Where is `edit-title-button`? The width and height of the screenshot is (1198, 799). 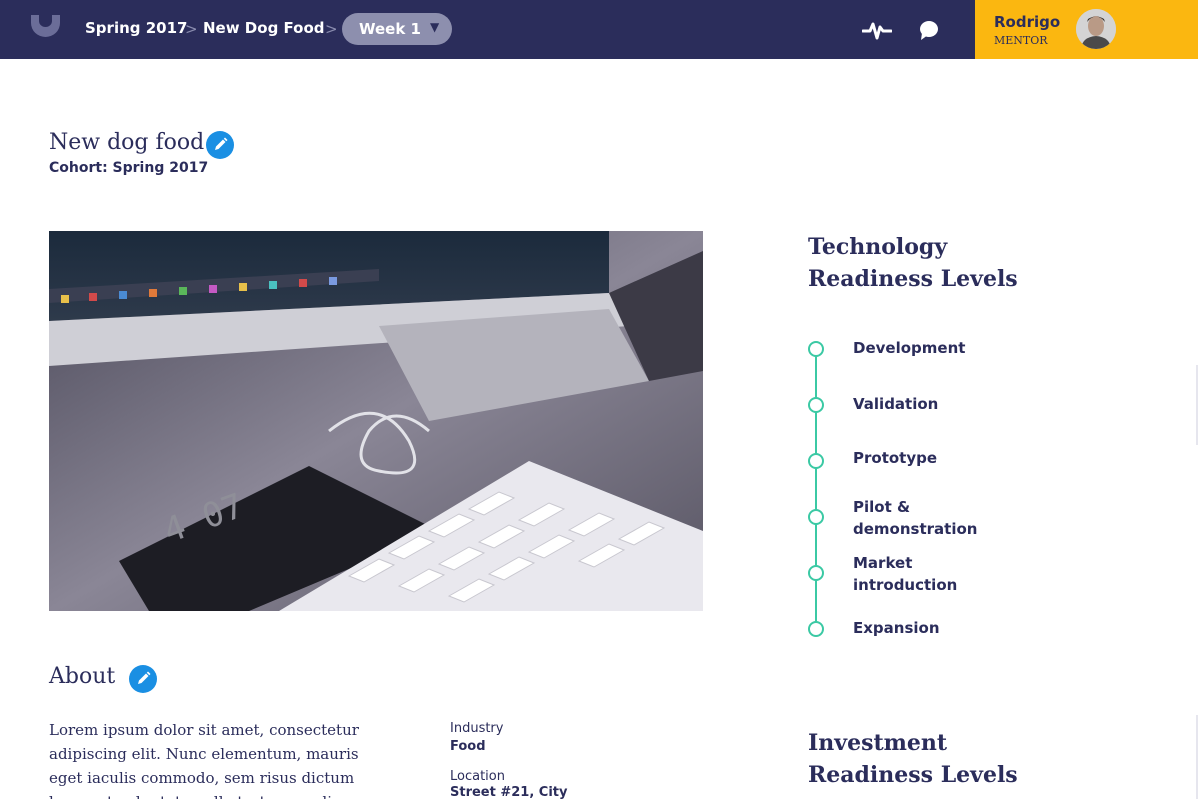 edit-title-button is located at coordinates (220, 145).